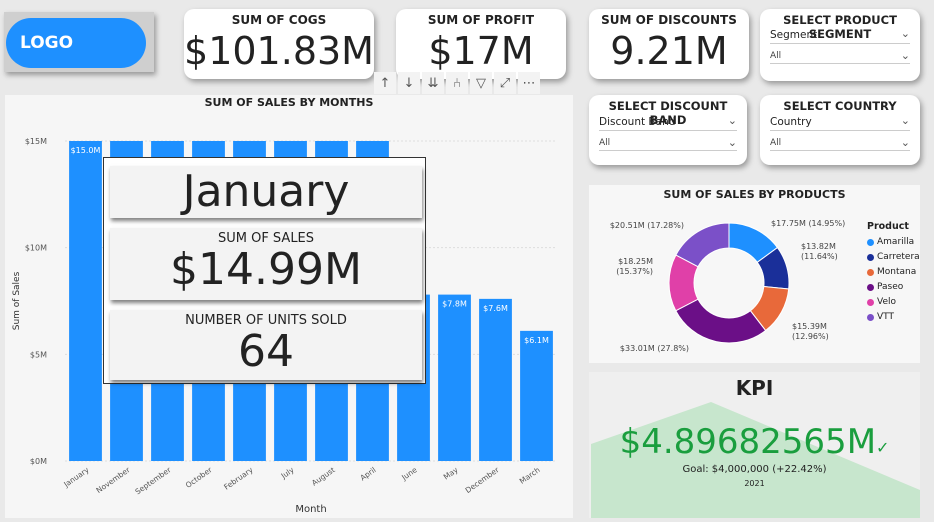 This screenshot has height=522, width=934. What do you see at coordinates (76, 43) in the screenshot?
I see `logo: LOGO` at bounding box center [76, 43].